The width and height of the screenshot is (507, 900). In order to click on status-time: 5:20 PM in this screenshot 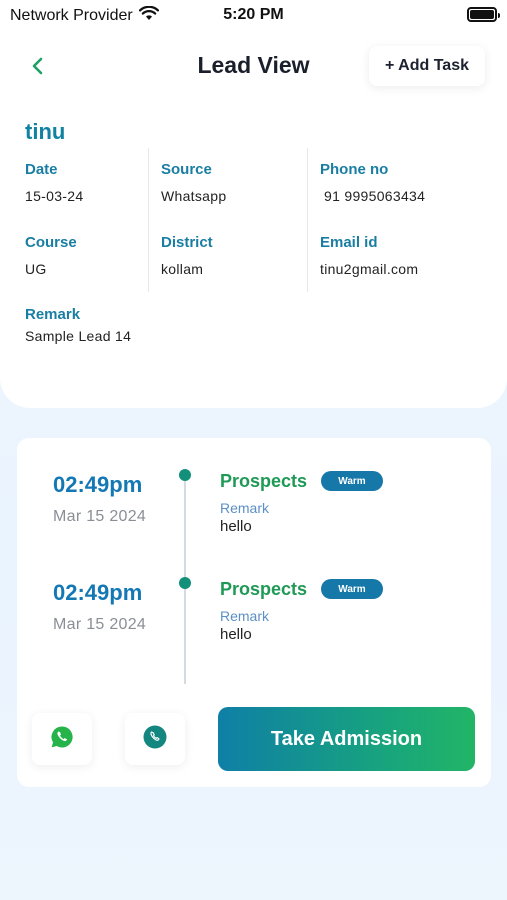, I will do `click(253, 14)`.